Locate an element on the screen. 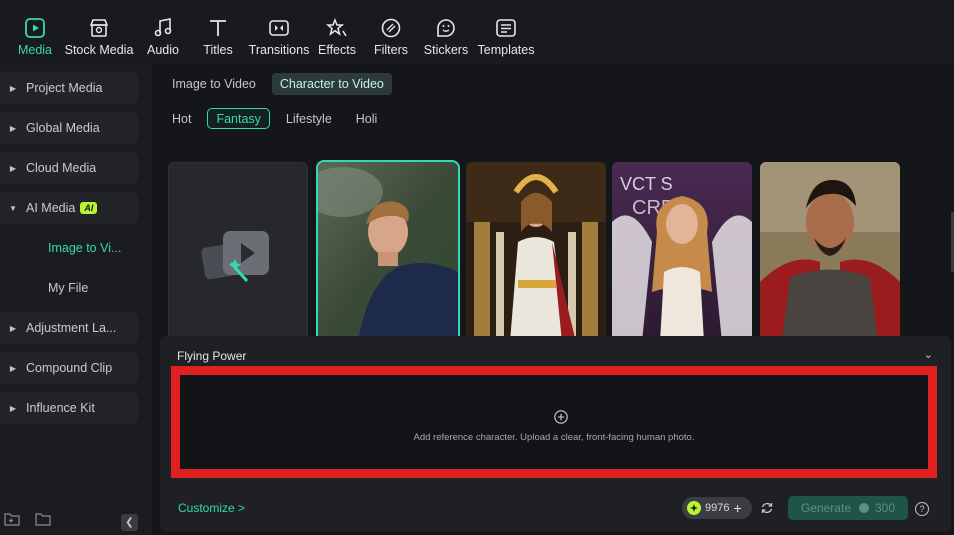 This screenshot has width=954, height=535. sidebar-item-label: My File is located at coordinates (68, 288).